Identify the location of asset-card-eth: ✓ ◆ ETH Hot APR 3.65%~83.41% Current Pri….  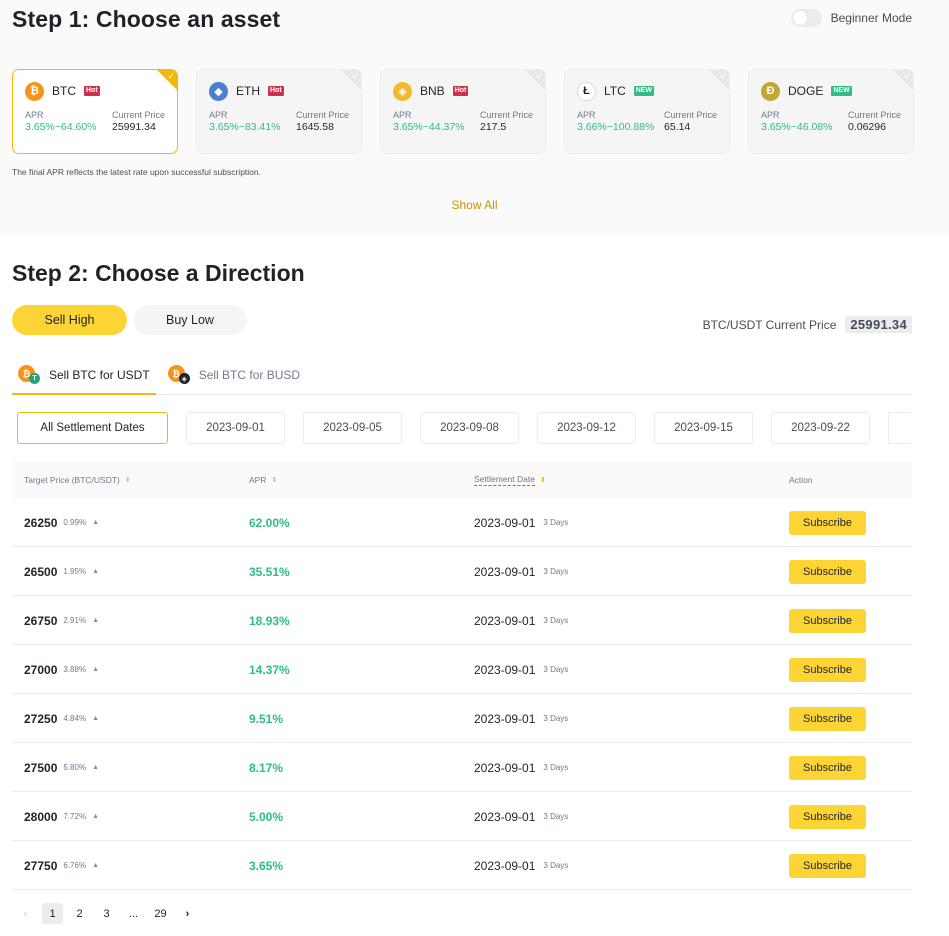
(279, 111).